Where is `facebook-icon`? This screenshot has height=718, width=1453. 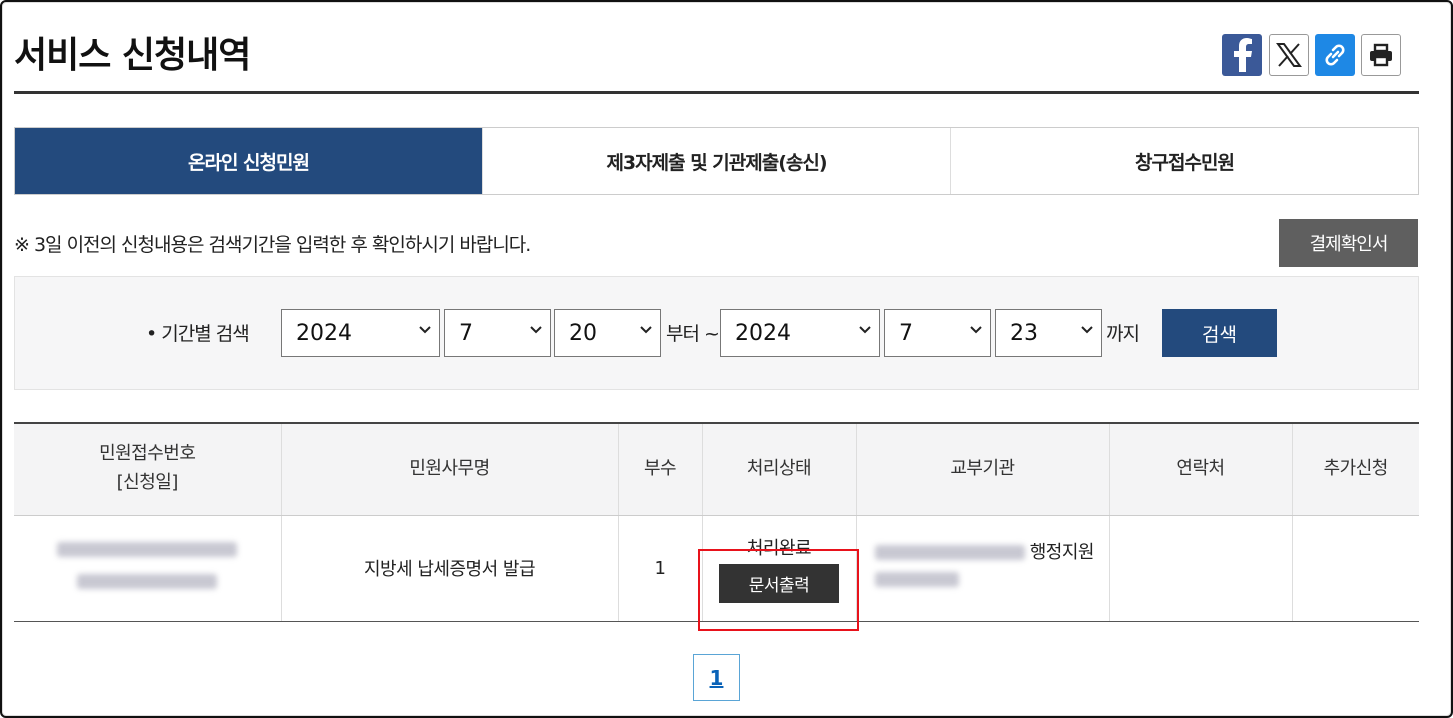 facebook-icon is located at coordinates (1243, 55).